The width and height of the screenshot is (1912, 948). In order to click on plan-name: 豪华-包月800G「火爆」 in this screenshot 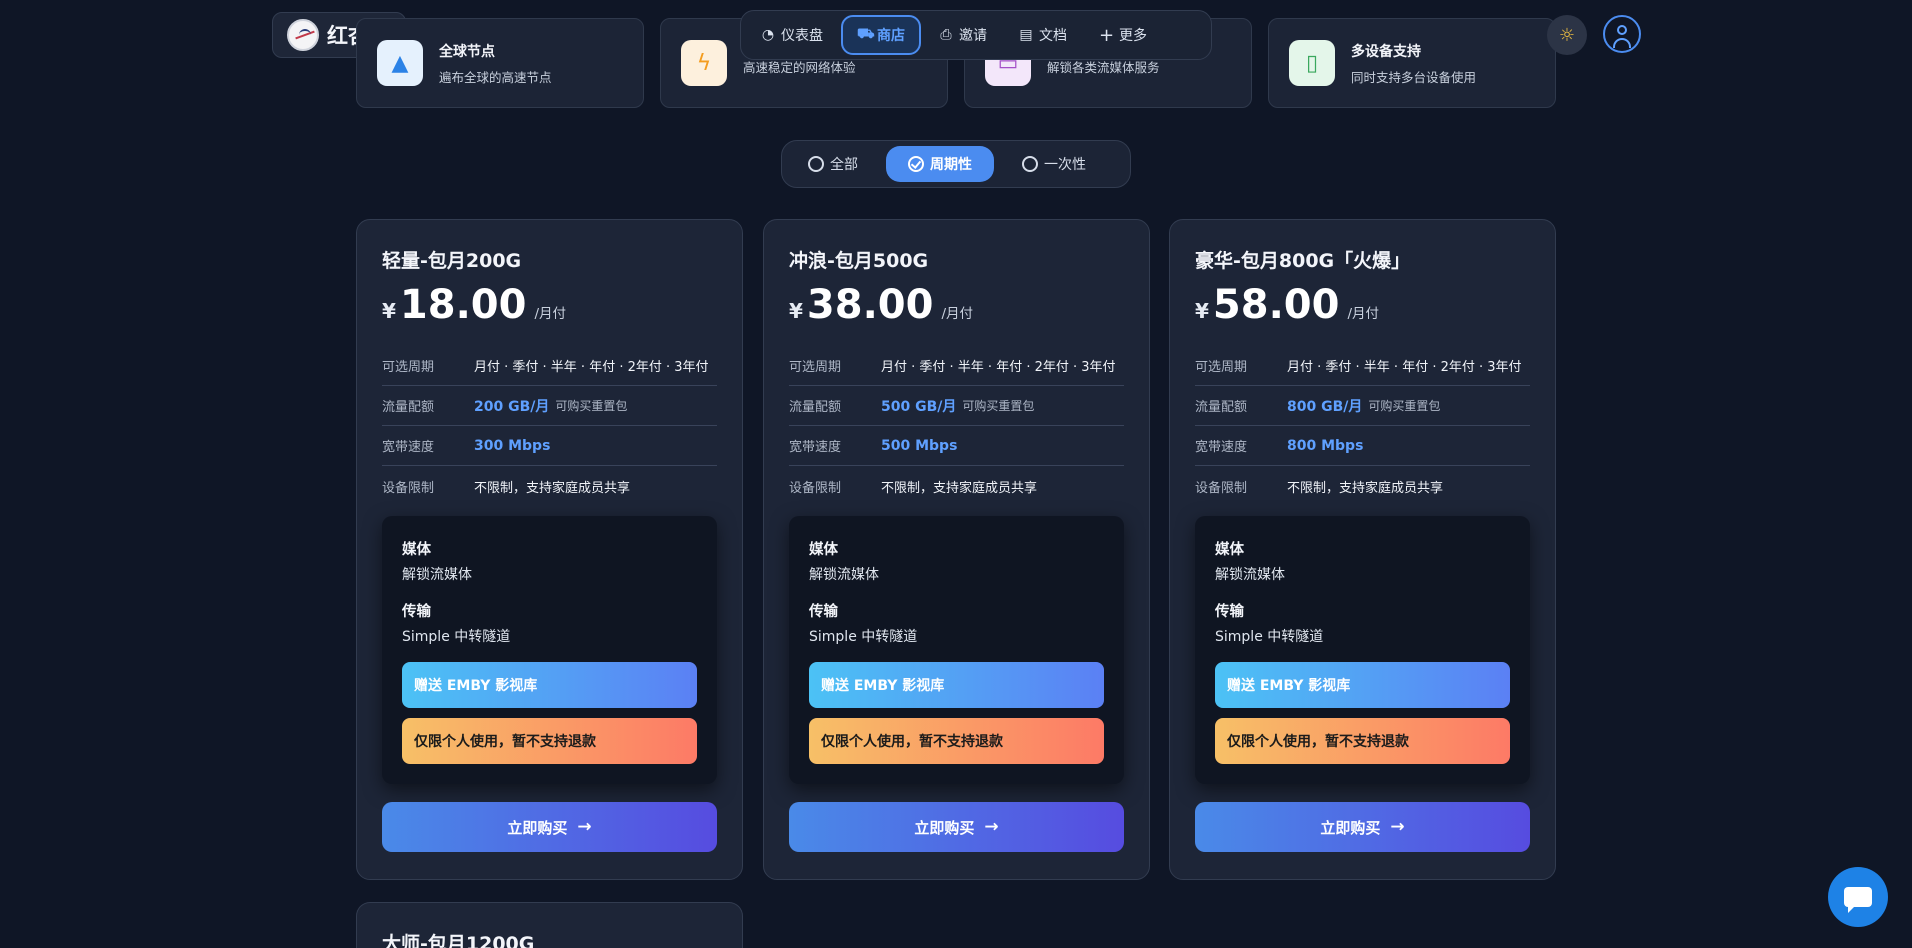, I will do `click(1303, 261)`.